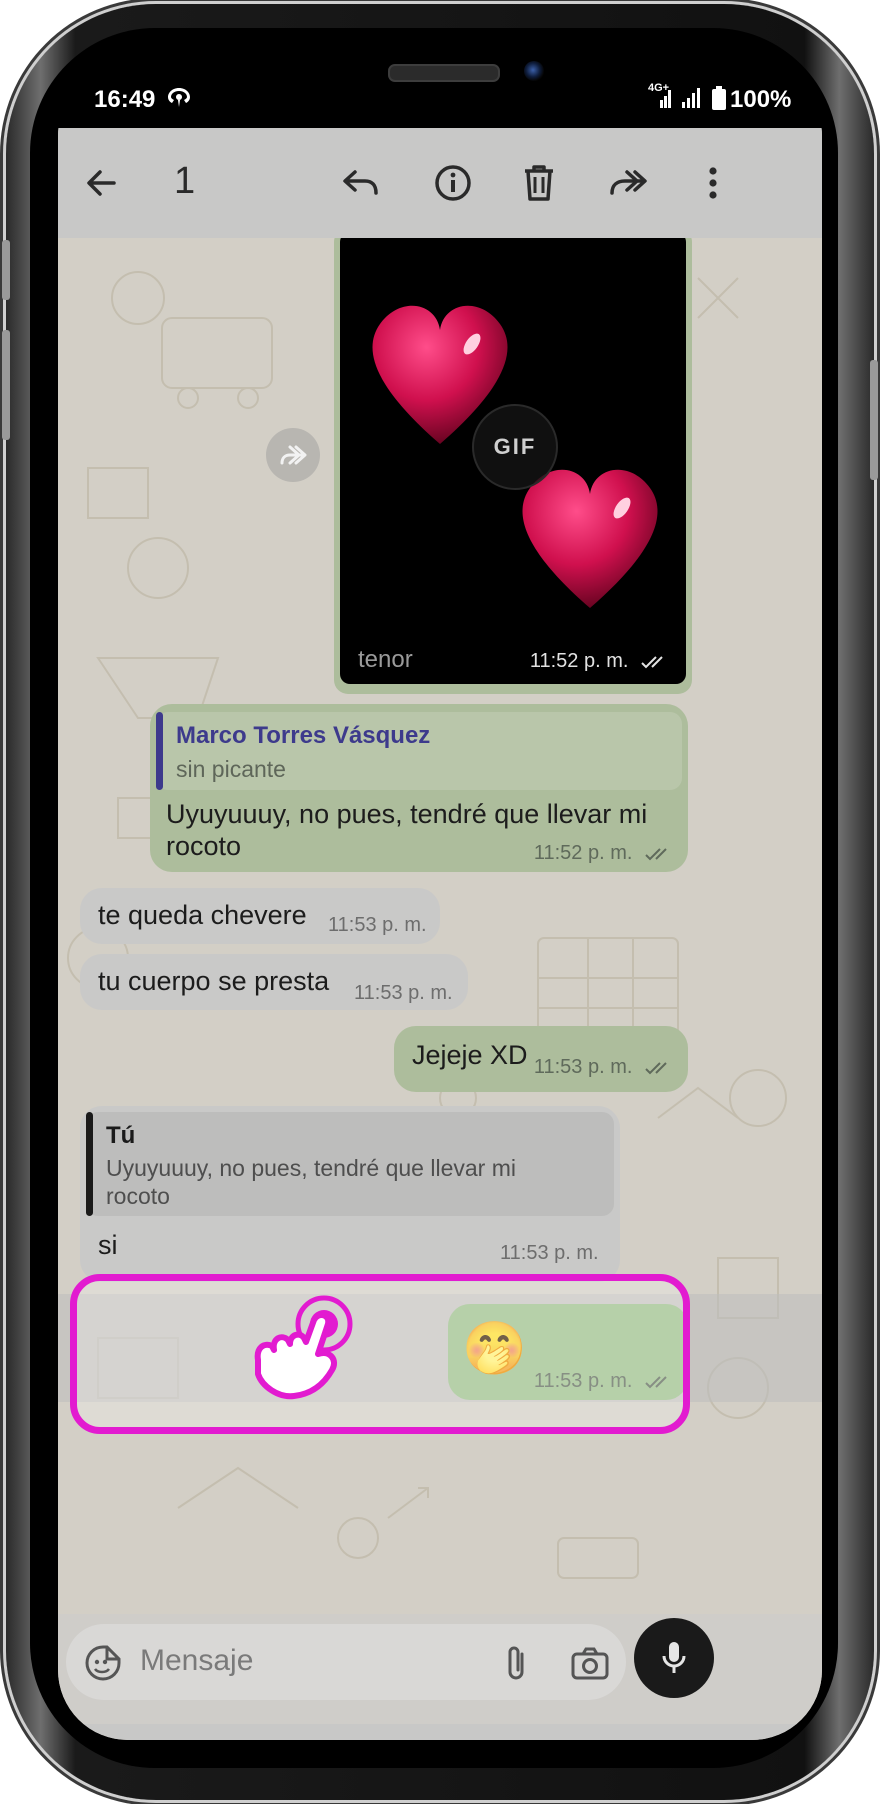 This screenshot has height=1804, width=880. Describe the element at coordinates (453, 183) in the screenshot. I see `info-icon` at that location.